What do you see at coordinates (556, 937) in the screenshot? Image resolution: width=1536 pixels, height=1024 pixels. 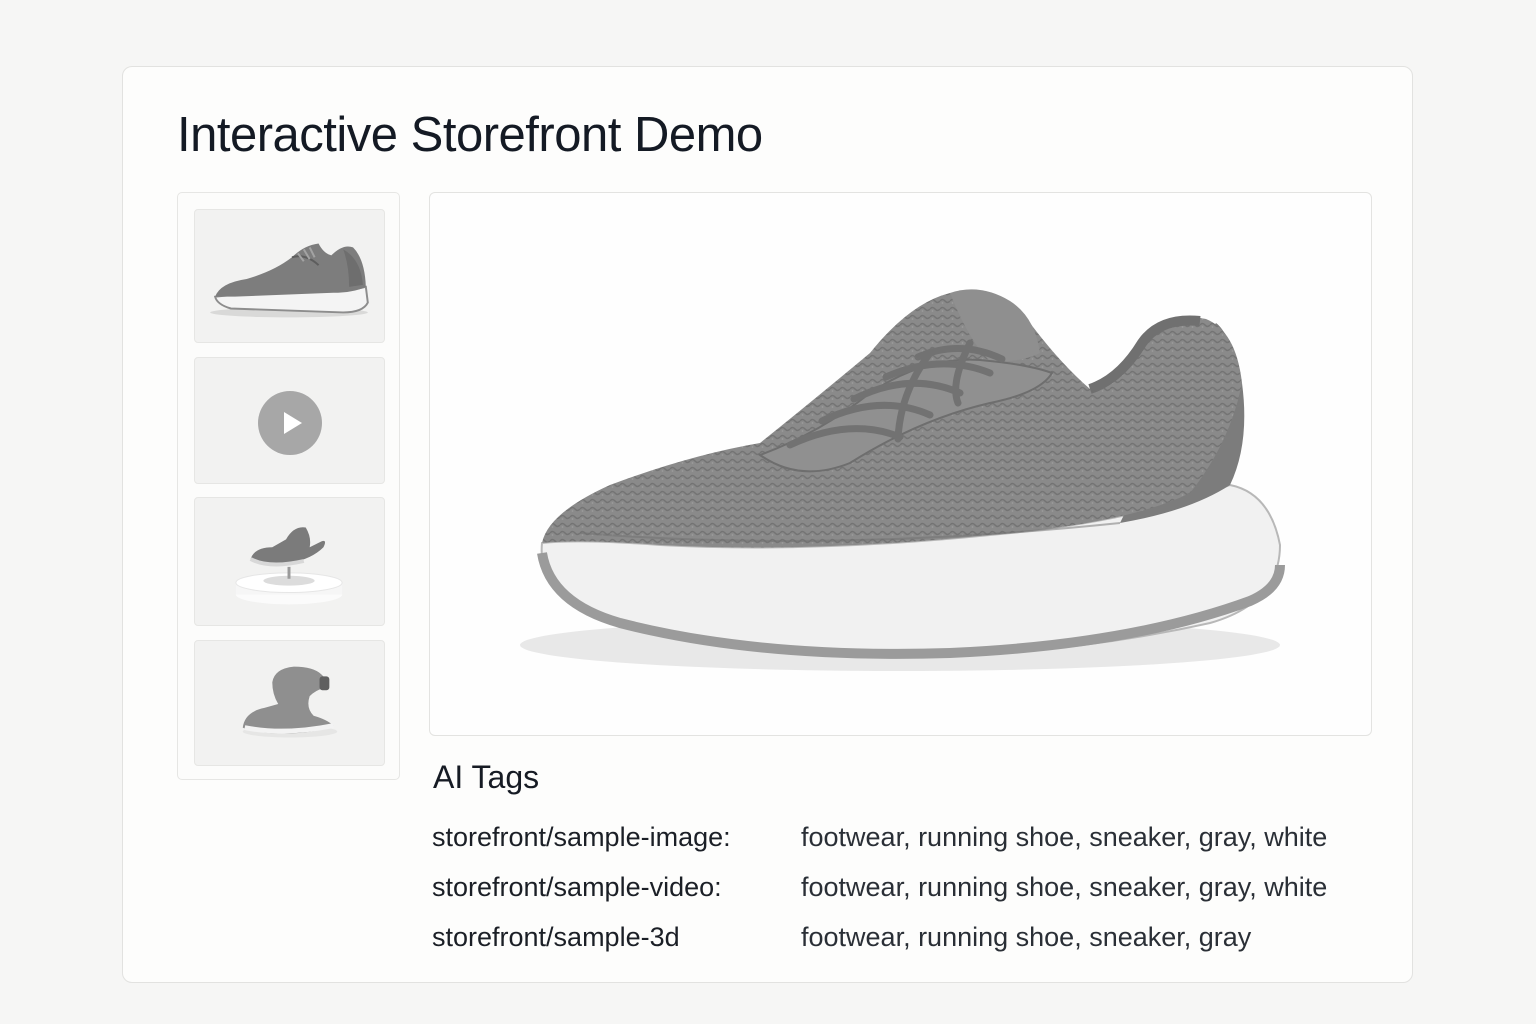 I see `ai-tag-asset-key: storefront/sample-3d` at bounding box center [556, 937].